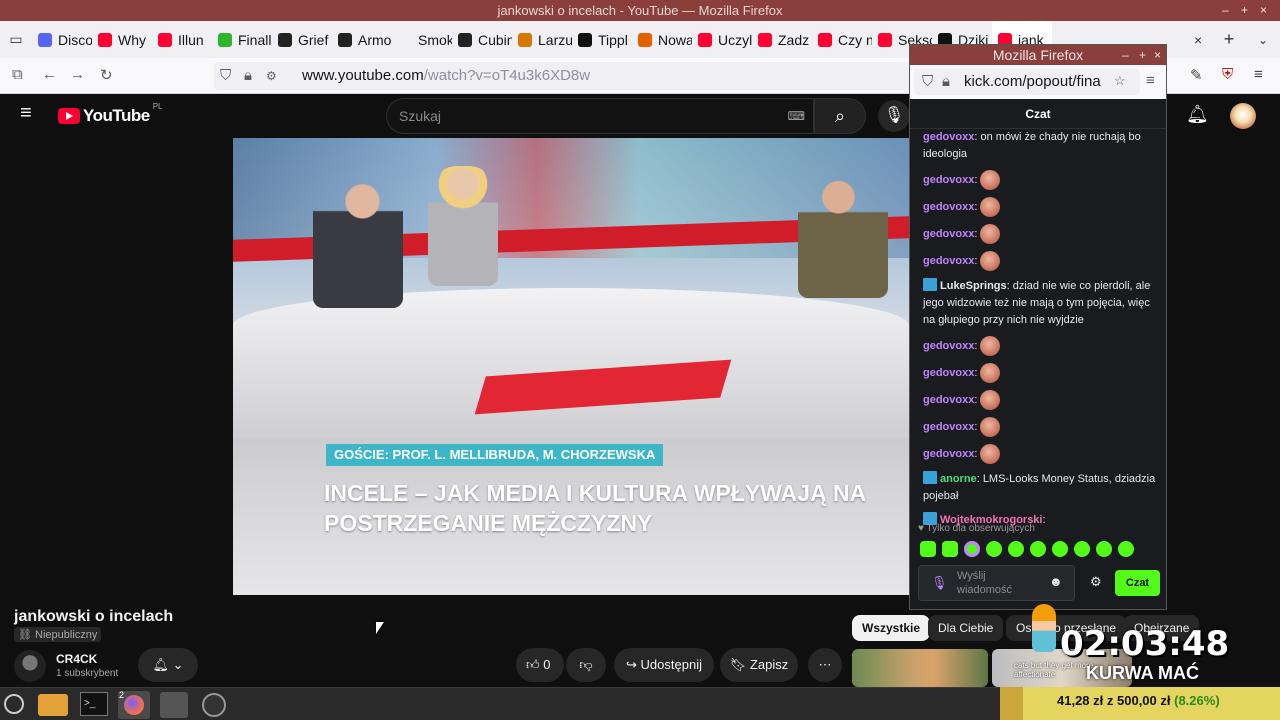 This screenshot has width=1280, height=720. I want to click on search-input: Szukaj ⌨, so click(600, 116).